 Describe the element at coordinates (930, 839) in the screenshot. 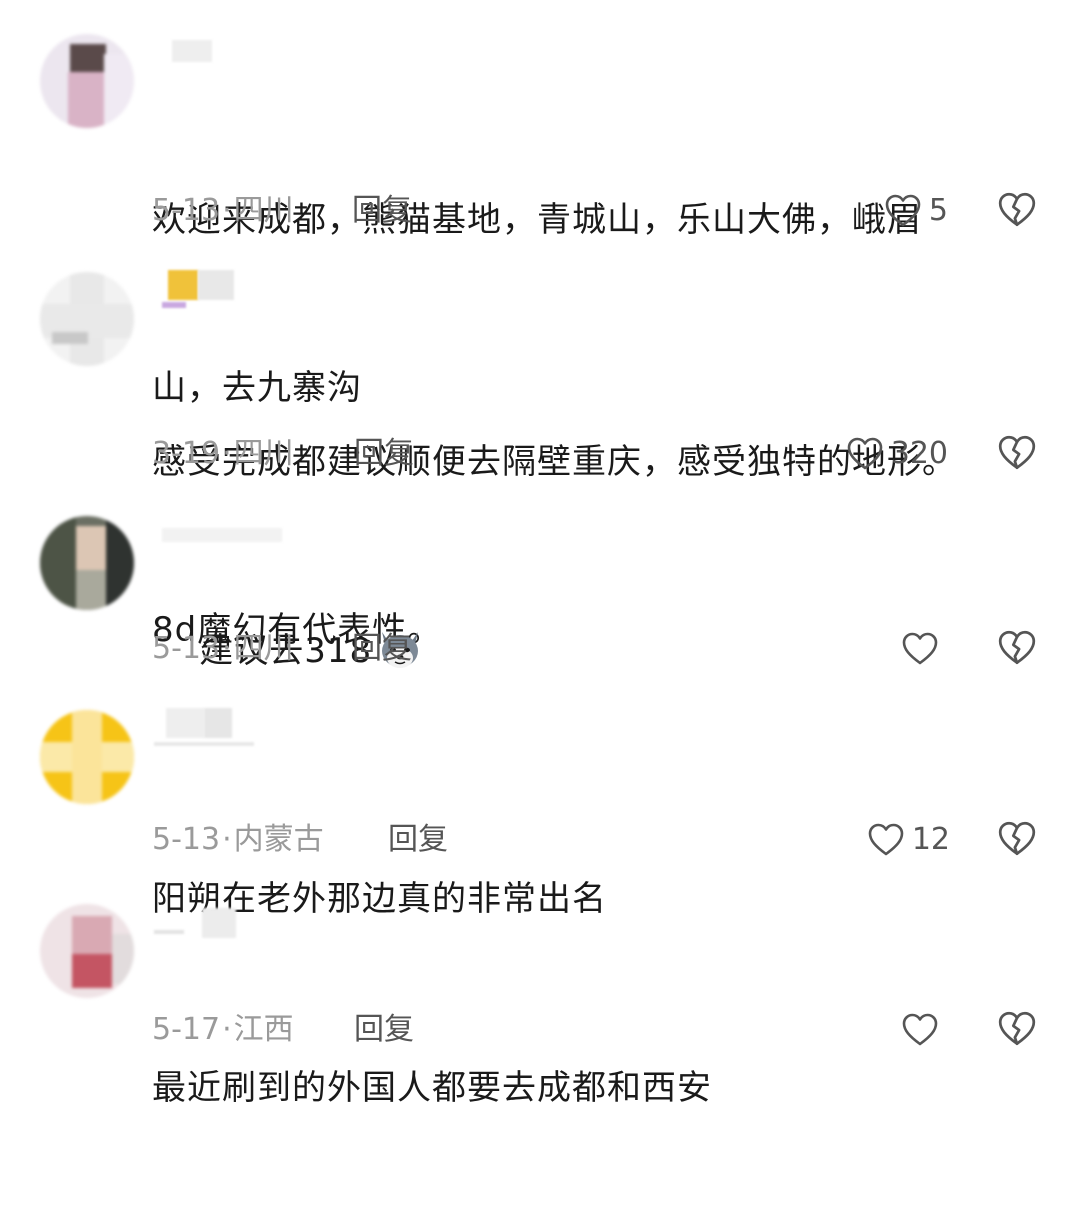

I see `like-count: 12` at that location.